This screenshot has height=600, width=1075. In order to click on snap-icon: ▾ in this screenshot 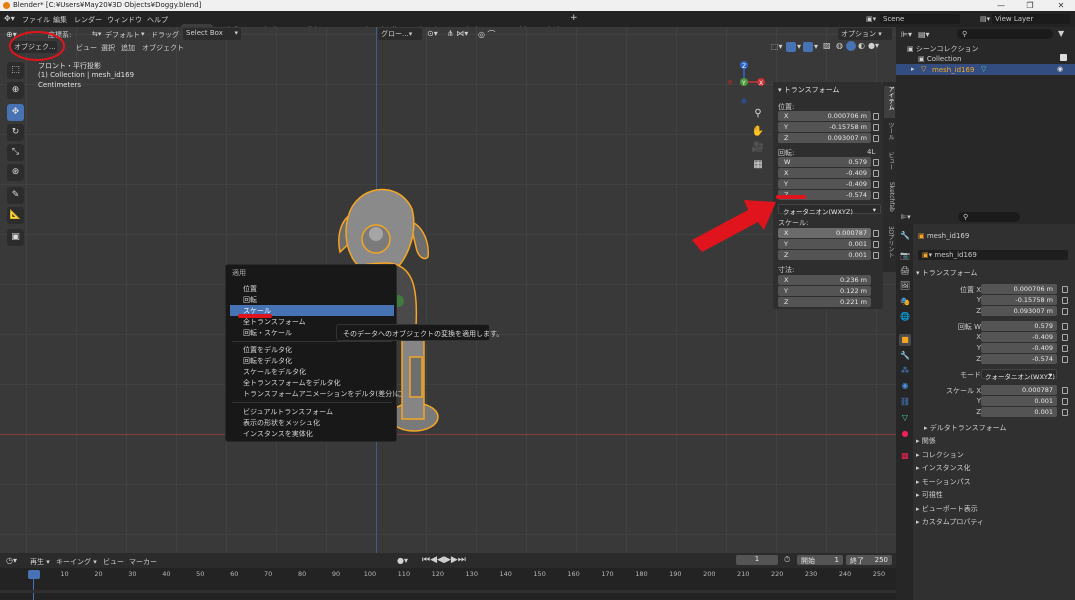, I will do `click(143, 34)`.